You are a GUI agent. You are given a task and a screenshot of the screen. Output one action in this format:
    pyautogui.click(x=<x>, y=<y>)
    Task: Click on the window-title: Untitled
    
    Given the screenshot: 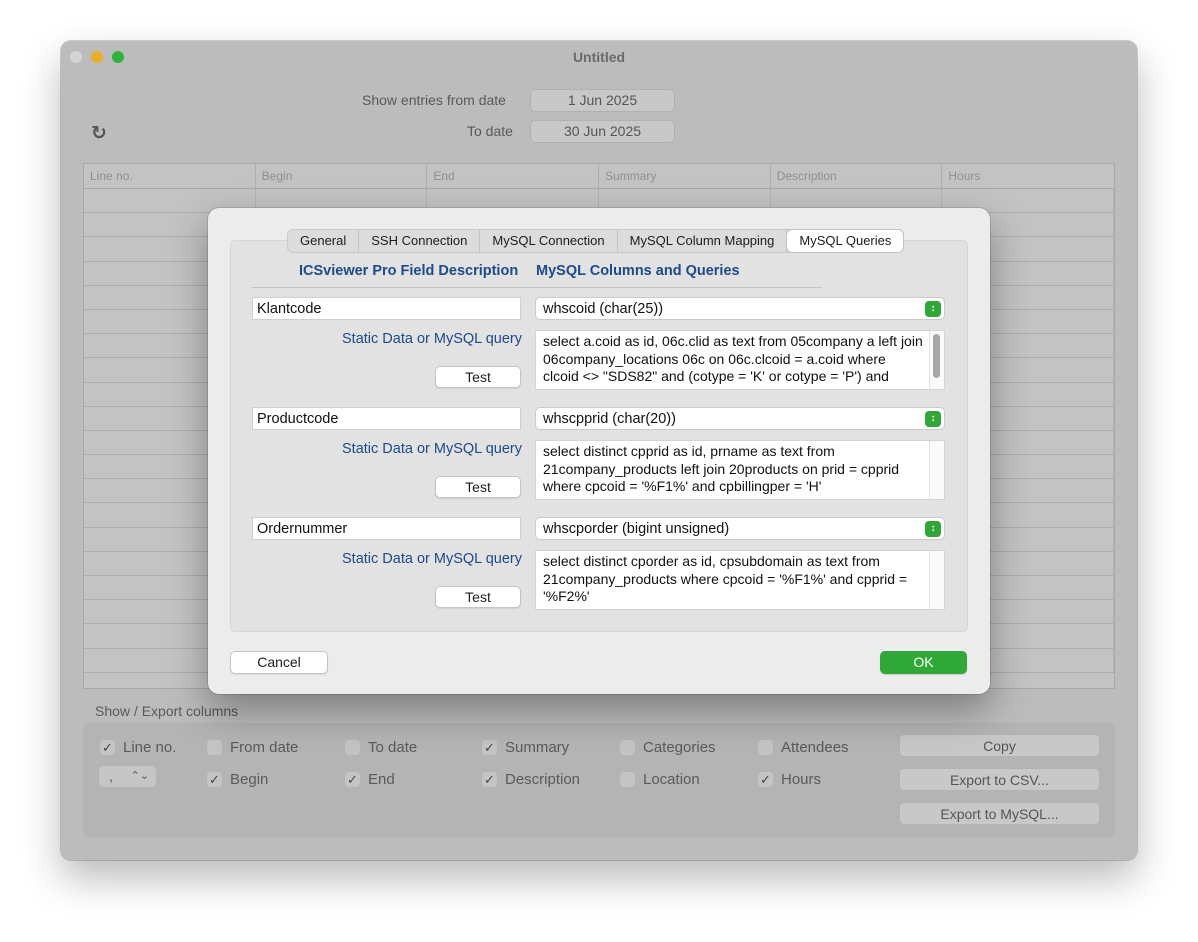 What is the action you would take?
    pyautogui.click(x=599, y=57)
    